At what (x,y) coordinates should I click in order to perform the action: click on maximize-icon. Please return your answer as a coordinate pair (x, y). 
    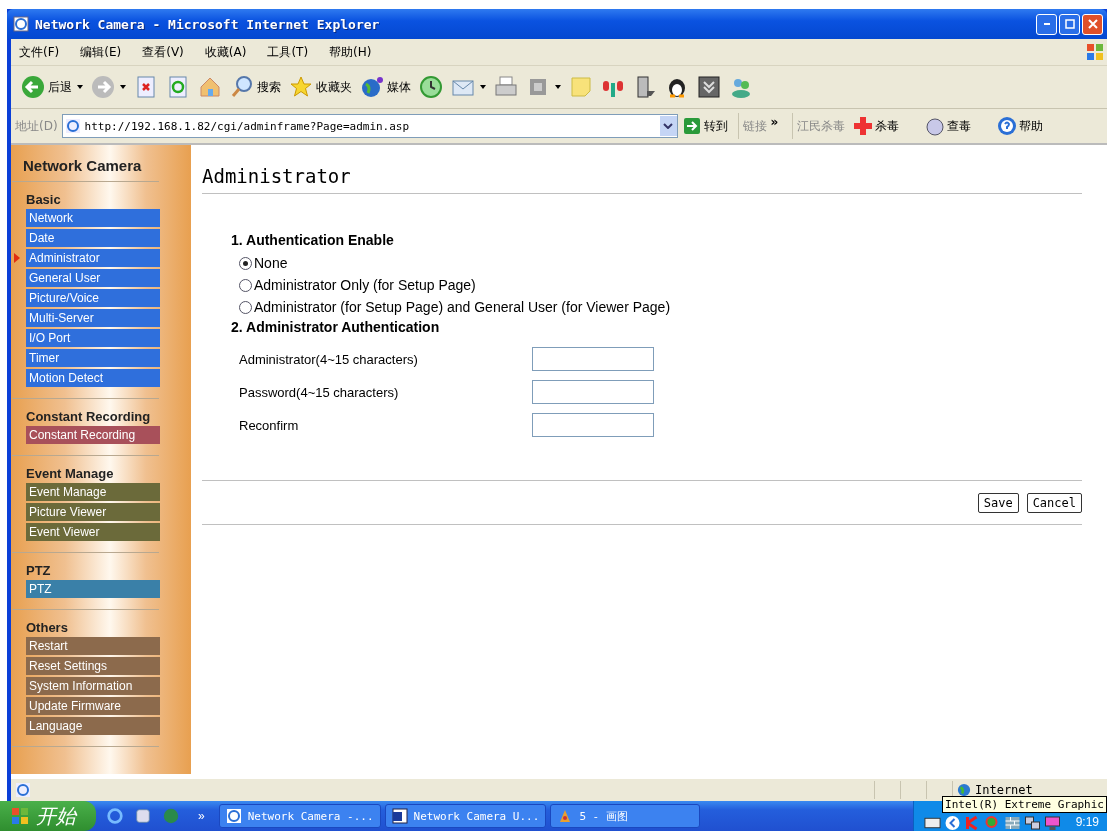
    Looking at the image, I should click on (1069, 24).